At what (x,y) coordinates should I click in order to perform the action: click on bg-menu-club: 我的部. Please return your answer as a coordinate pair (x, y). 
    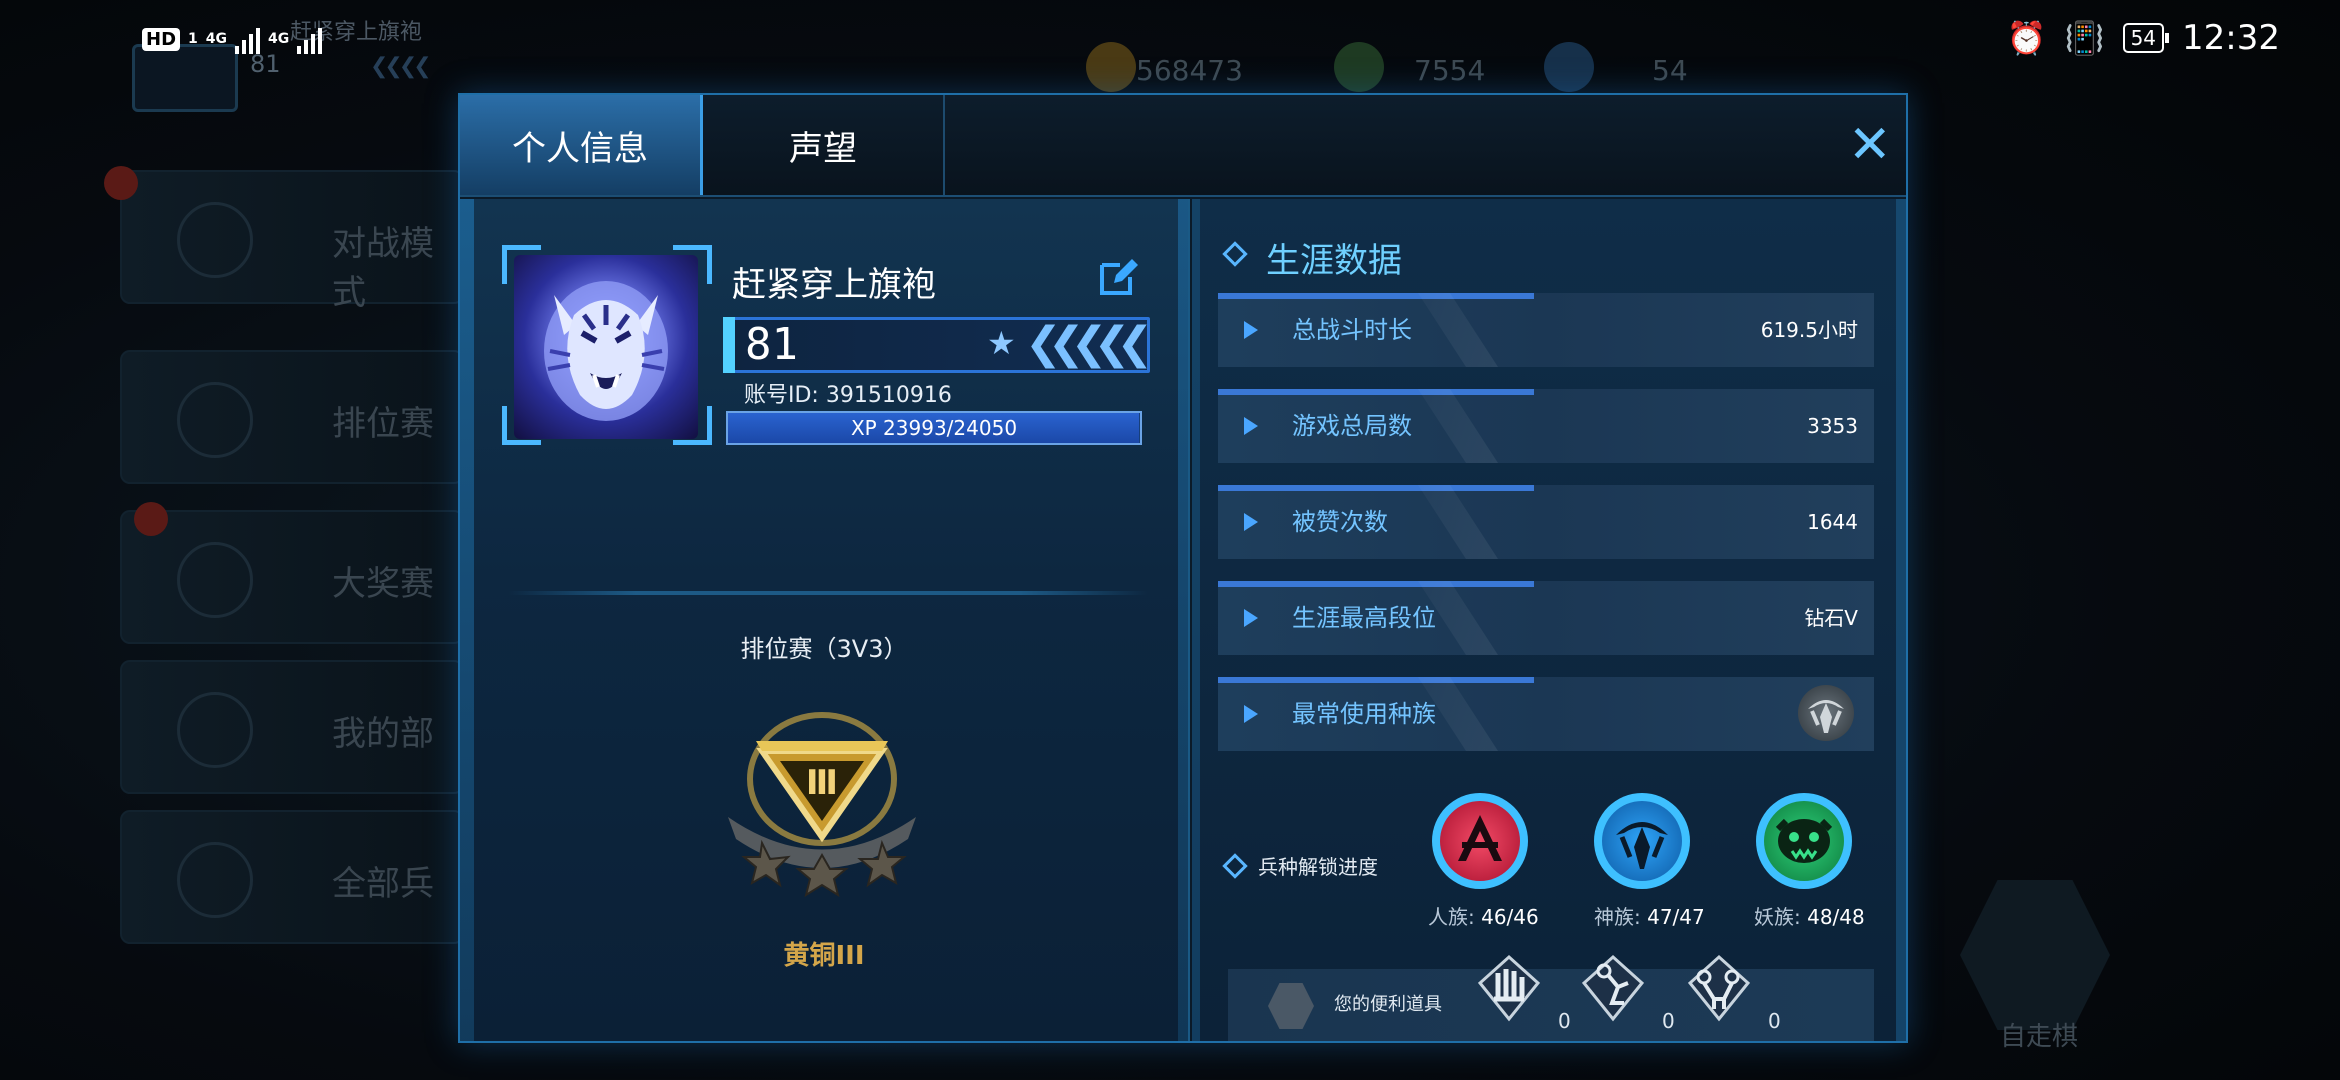
    Looking at the image, I should click on (292, 727).